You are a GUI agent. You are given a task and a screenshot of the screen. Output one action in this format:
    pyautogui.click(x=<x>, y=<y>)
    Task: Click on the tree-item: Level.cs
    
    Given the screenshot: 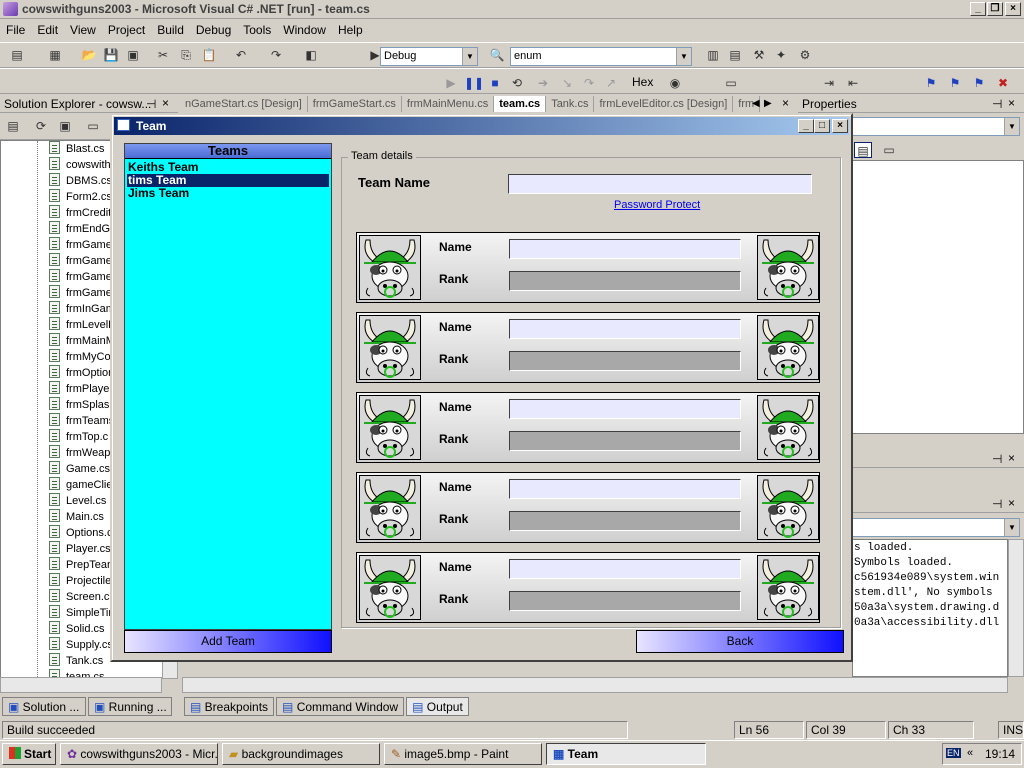 What is the action you would take?
    pyautogui.click(x=77, y=501)
    